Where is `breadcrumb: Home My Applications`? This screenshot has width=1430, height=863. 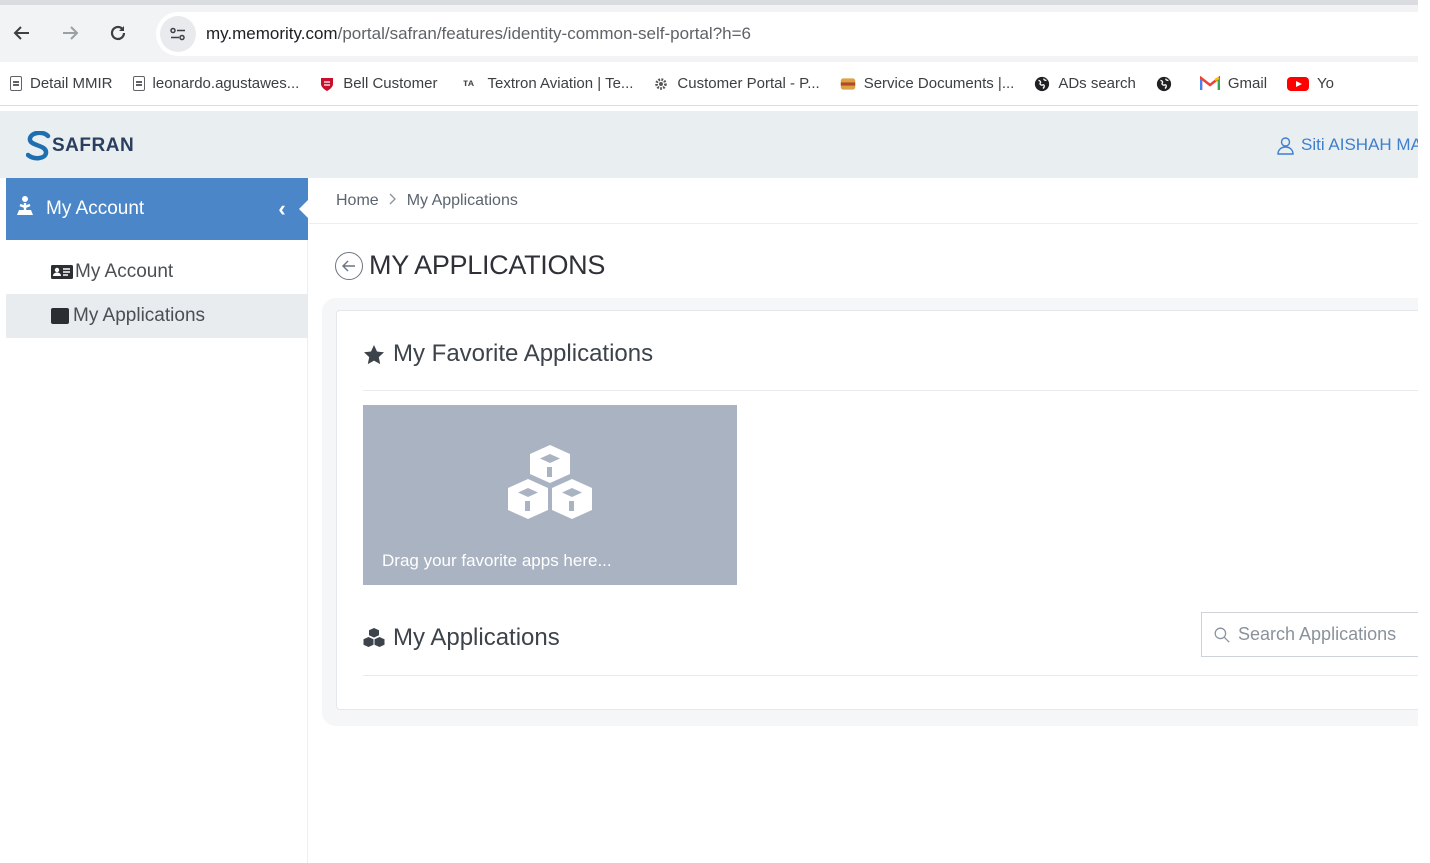
breadcrumb: Home My Applications is located at coordinates (863, 201).